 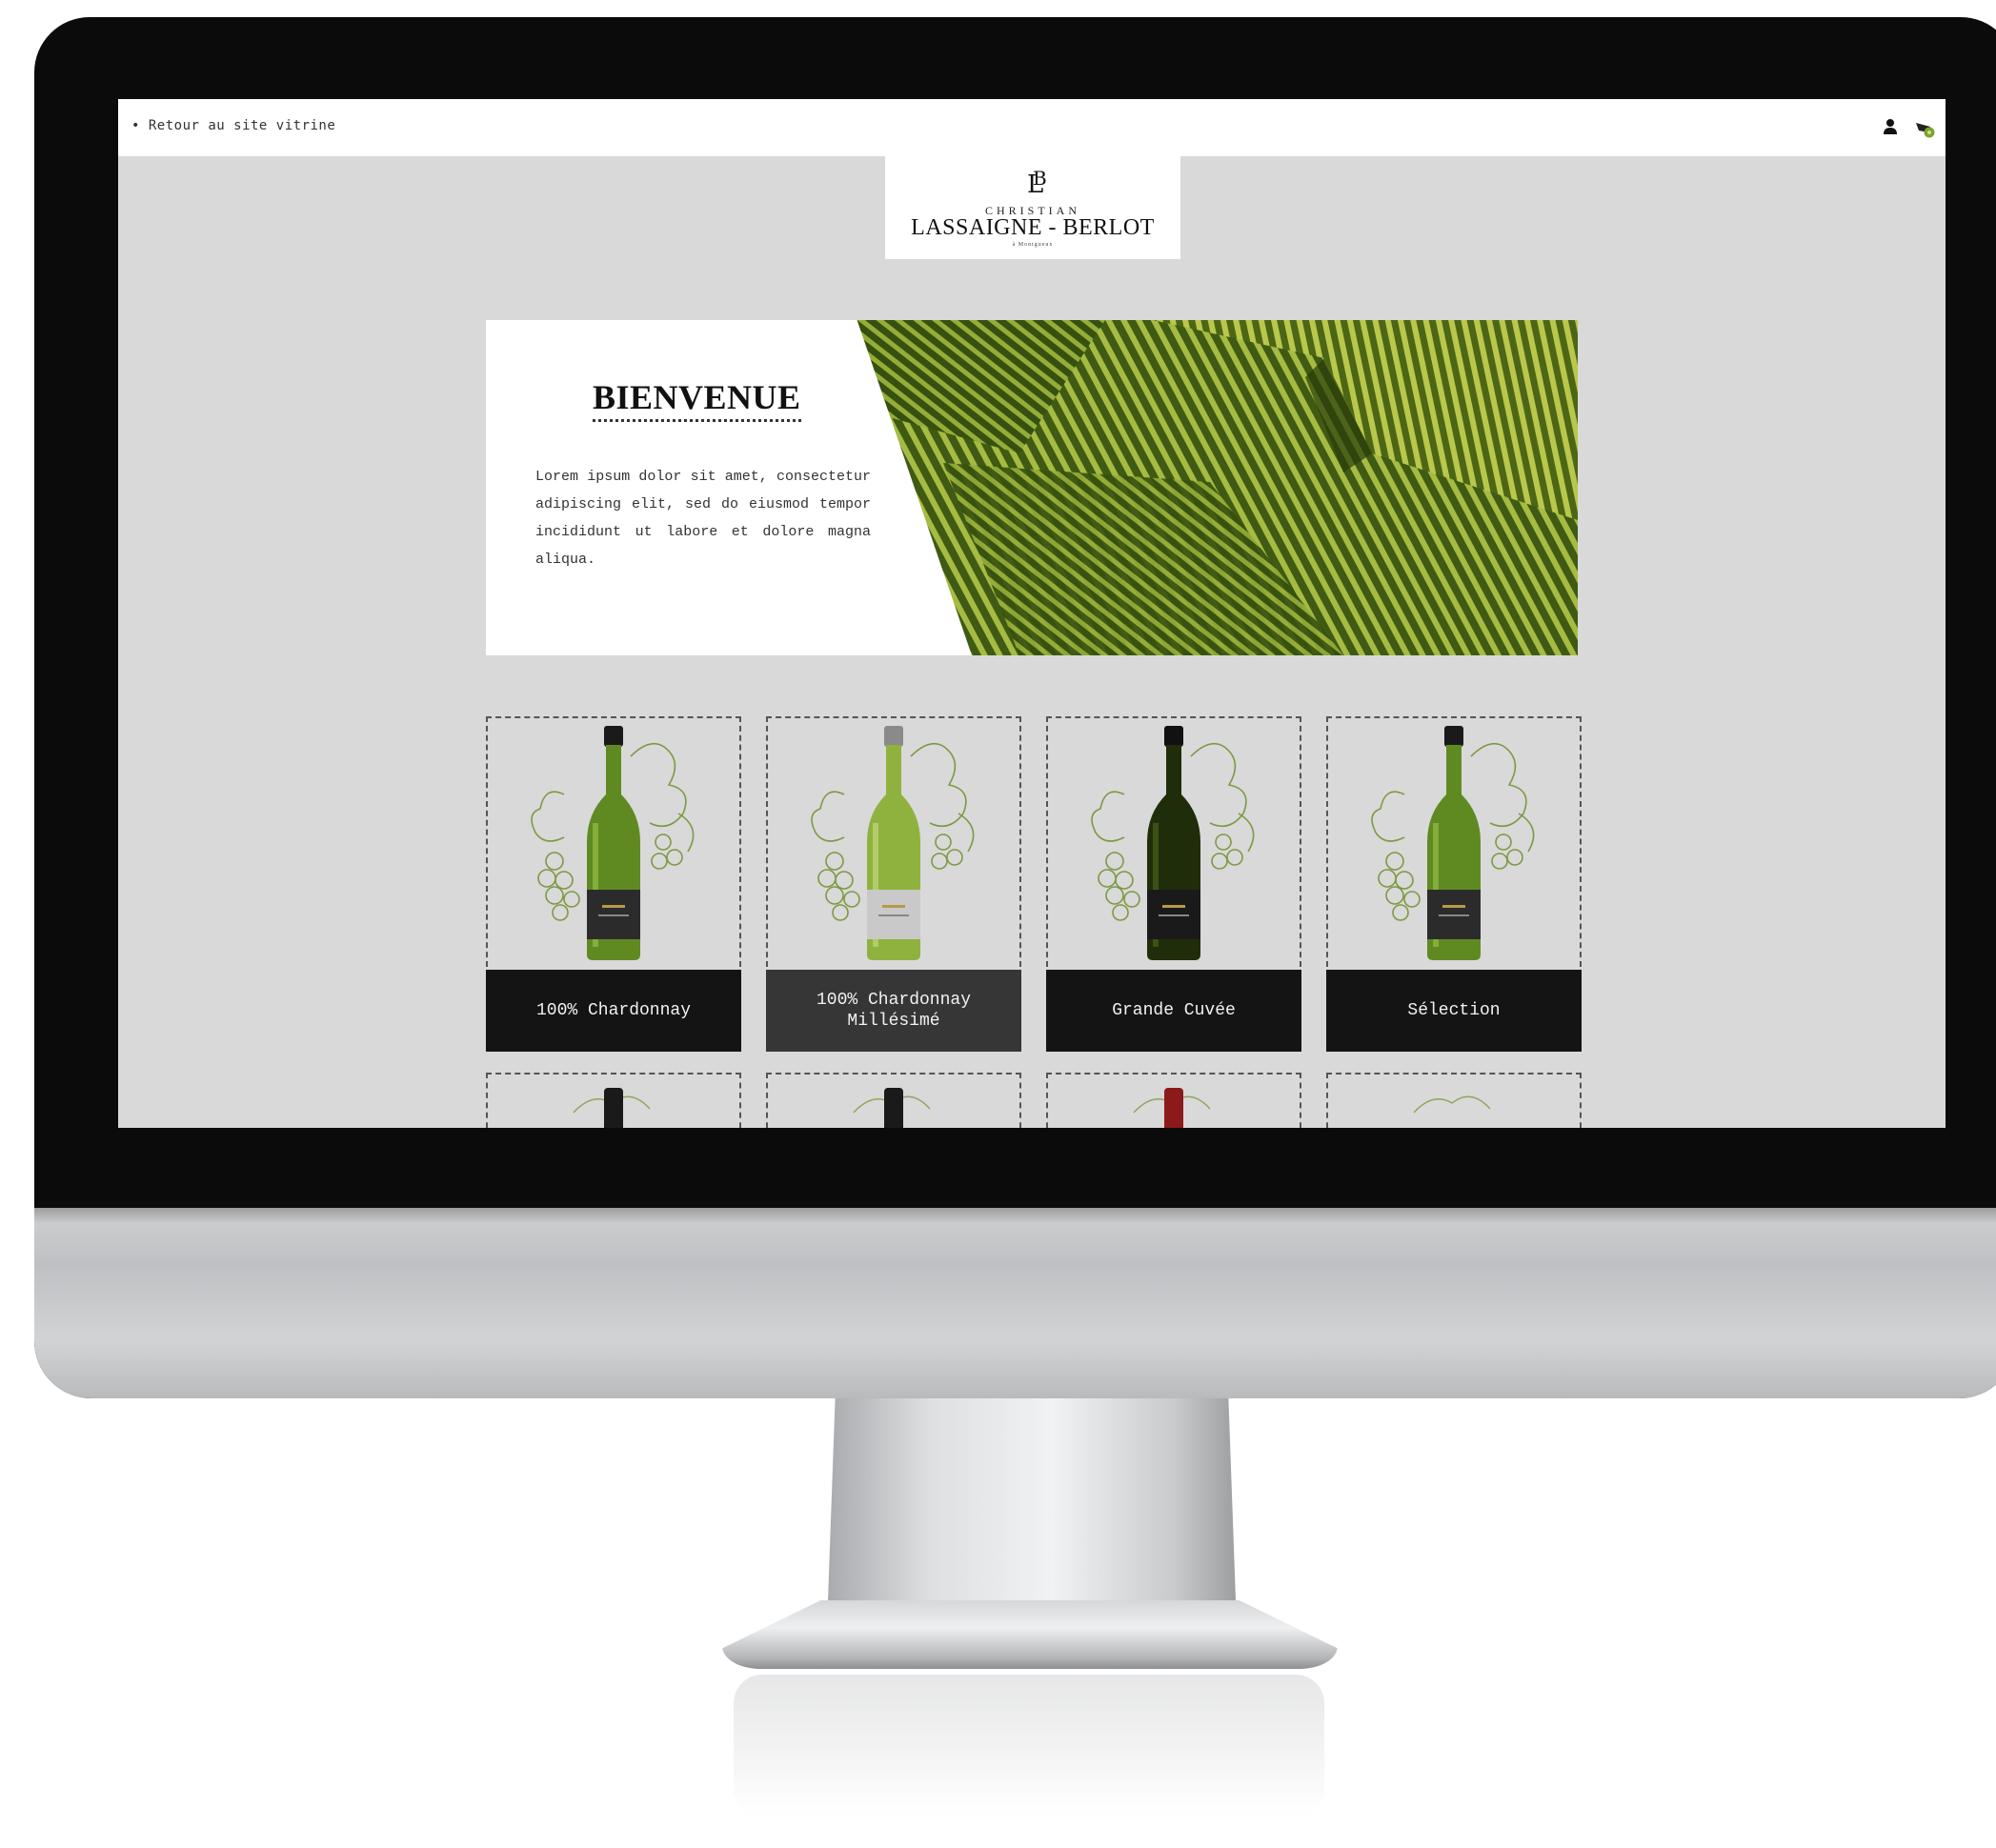 I want to click on product-label: Sélection, so click(x=1454, y=1011).